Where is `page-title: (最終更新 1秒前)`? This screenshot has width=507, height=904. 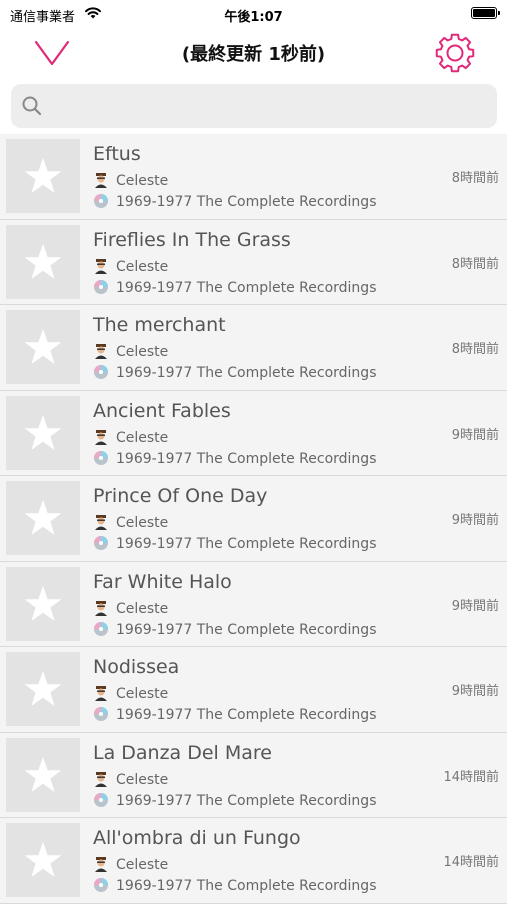 page-title: (最終更新 1秒前) is located at coordinates (253, 54).